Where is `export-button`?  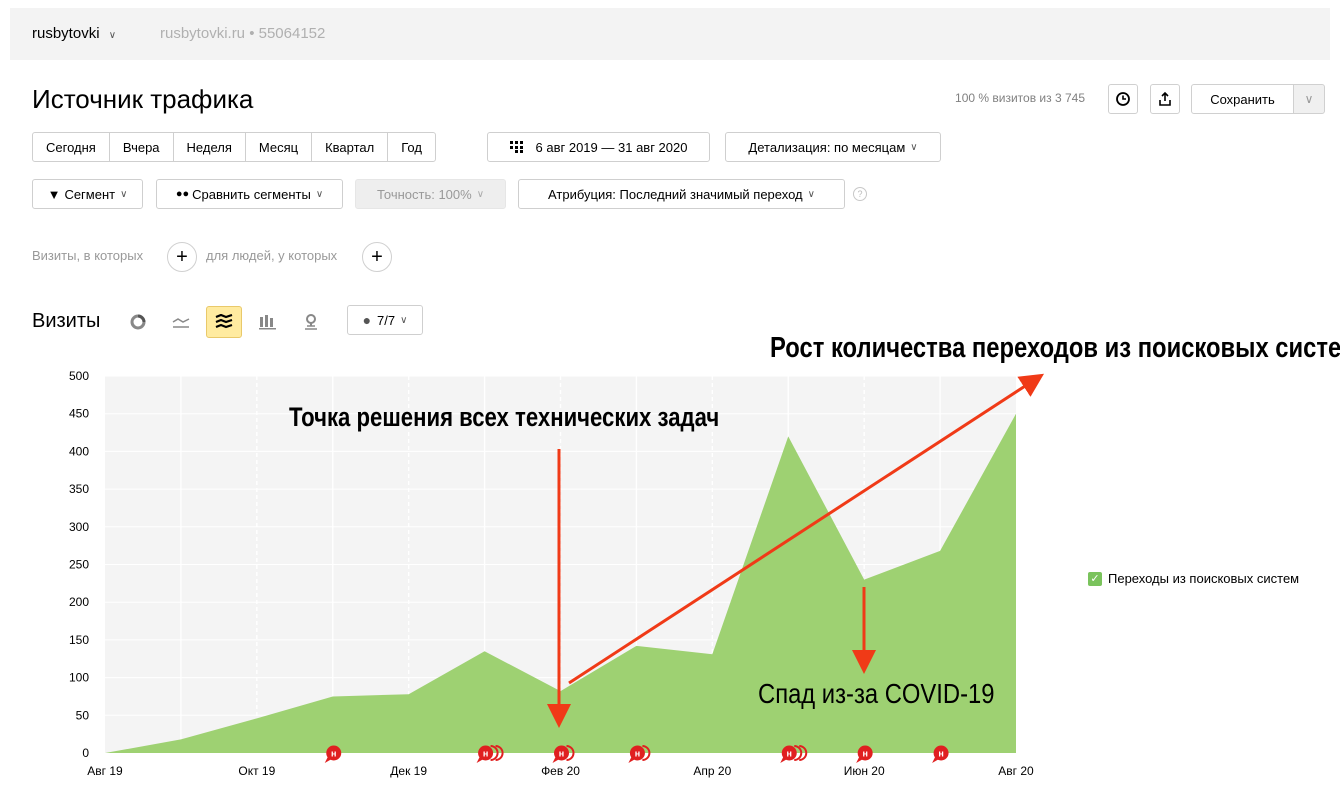
export-button is located at coordinates (1165, 99).